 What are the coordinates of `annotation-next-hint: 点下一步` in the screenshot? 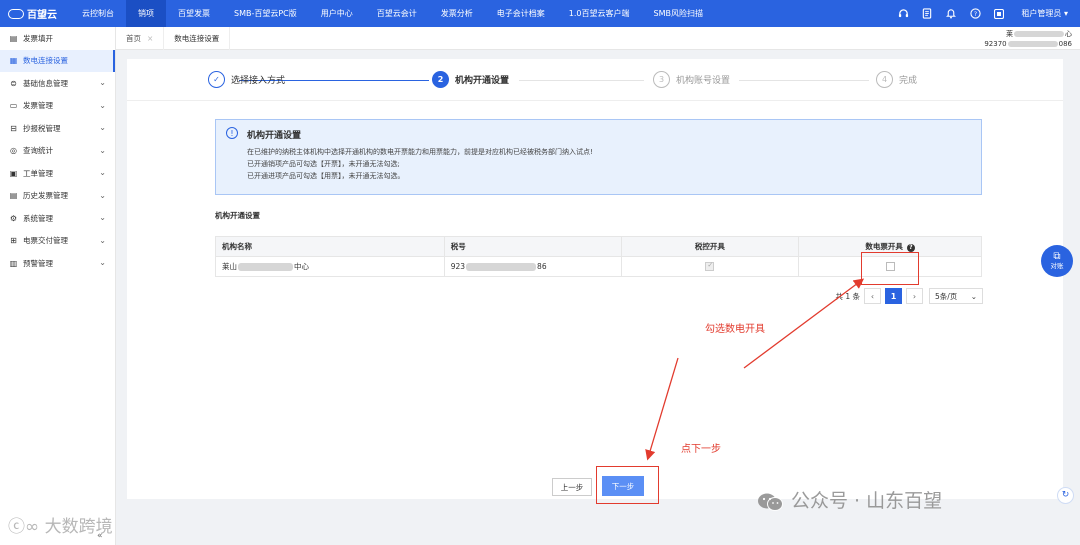 It's located at (701, 449).